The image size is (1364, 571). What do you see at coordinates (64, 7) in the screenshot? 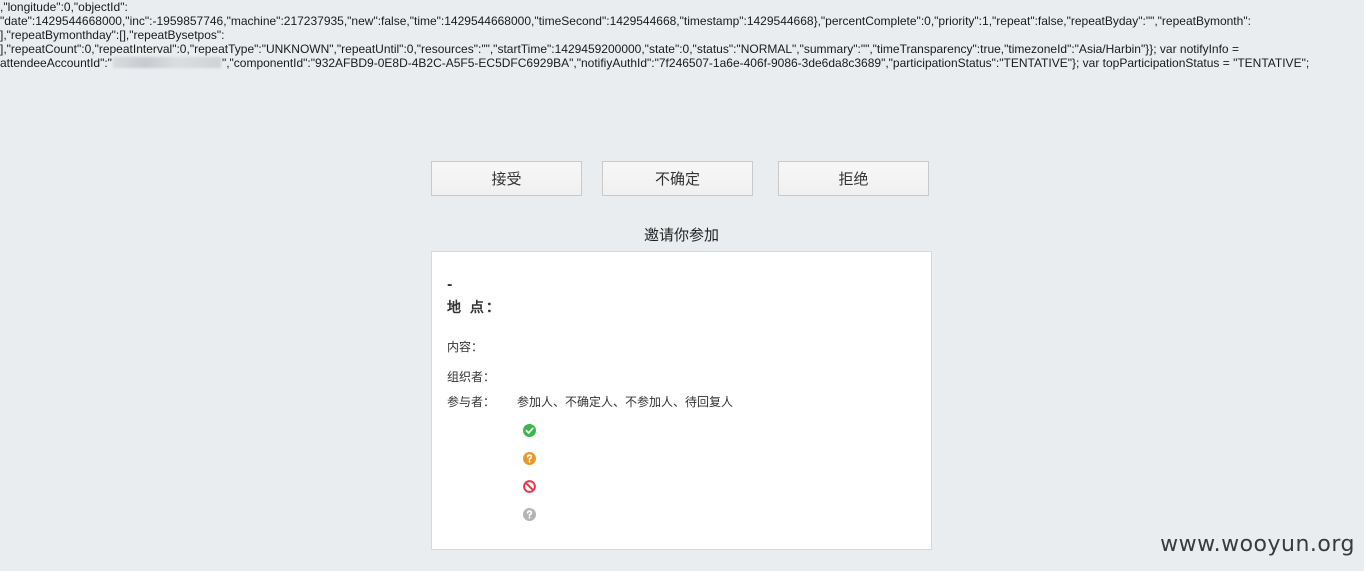
I see `source-text: ,"longitude":0,"objectId":` at bounding box center [64, 7].